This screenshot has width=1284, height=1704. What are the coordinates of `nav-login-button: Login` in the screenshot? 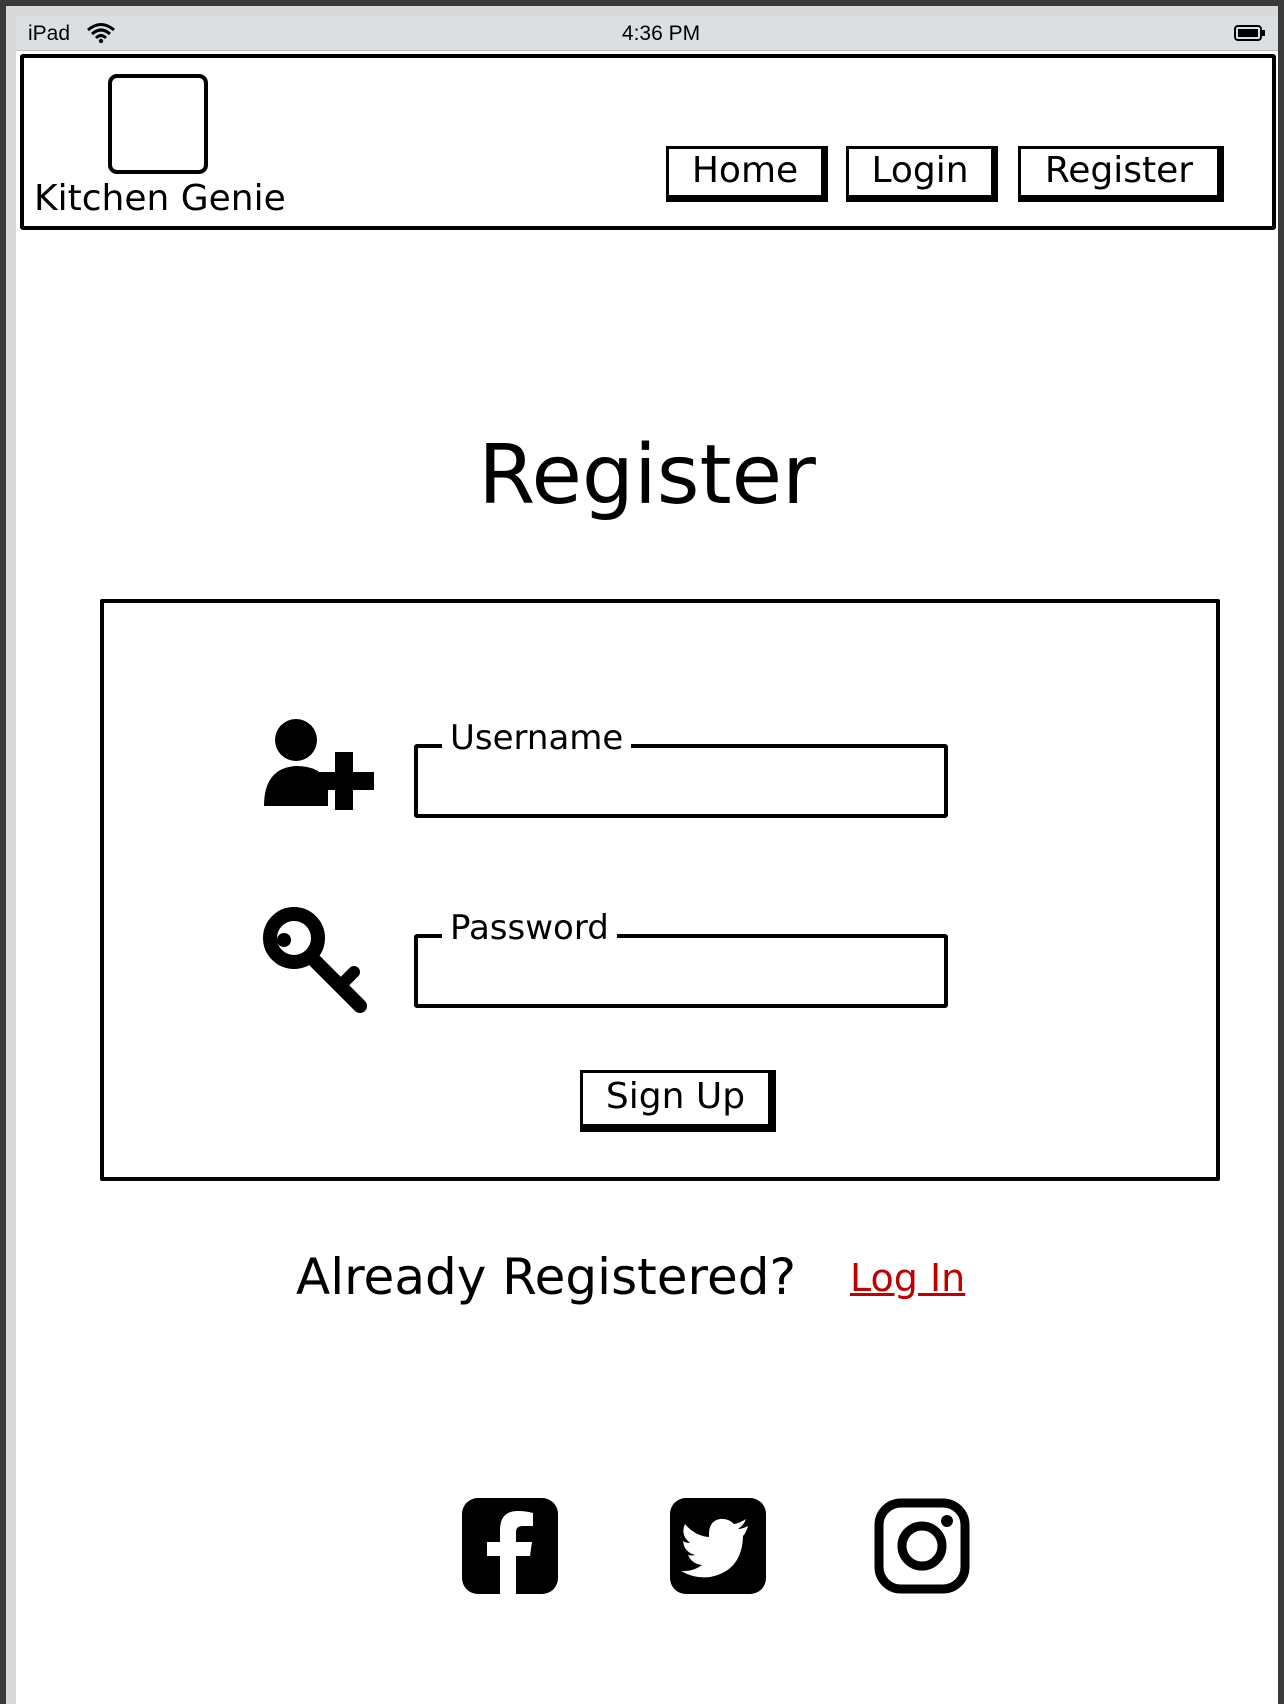 It's located at (922, 174).